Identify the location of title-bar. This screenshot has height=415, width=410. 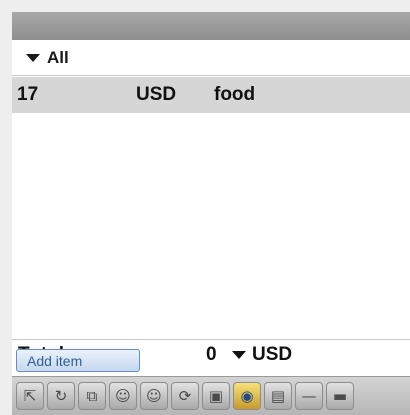
(211, 26).